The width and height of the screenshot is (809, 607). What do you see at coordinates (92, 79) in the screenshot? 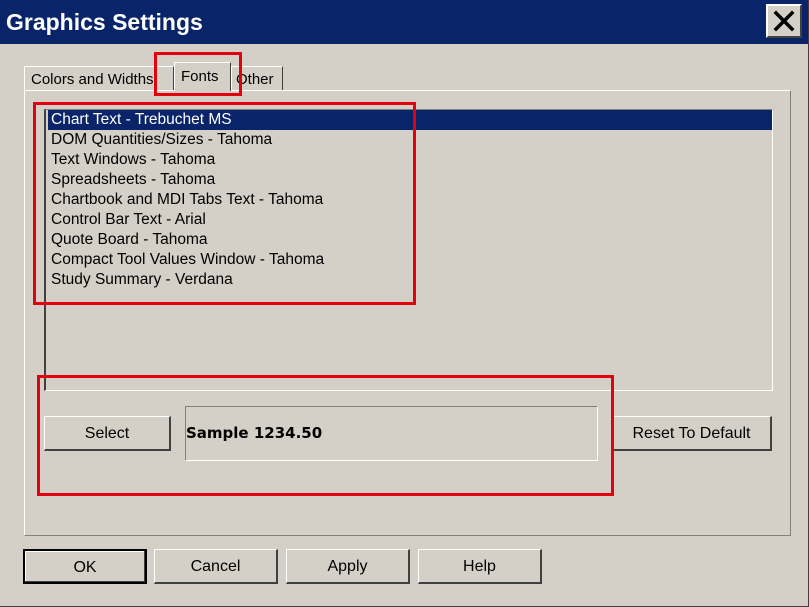
I see `tab-label: Colors and Widths` at bounding box center [92, 79].